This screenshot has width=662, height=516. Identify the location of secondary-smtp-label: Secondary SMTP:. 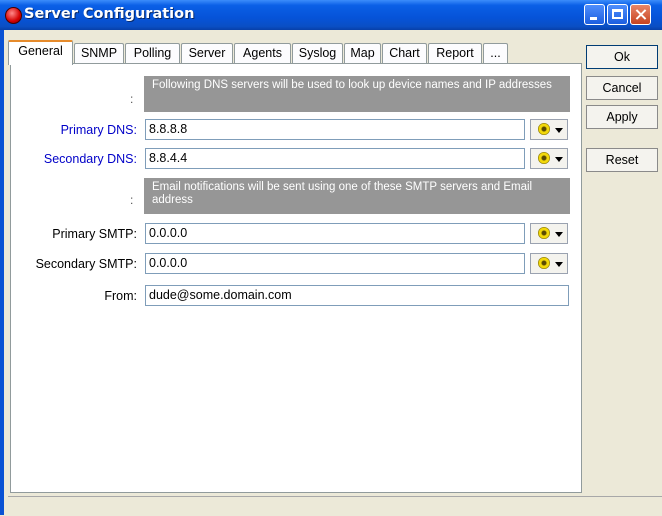
(86, 264).